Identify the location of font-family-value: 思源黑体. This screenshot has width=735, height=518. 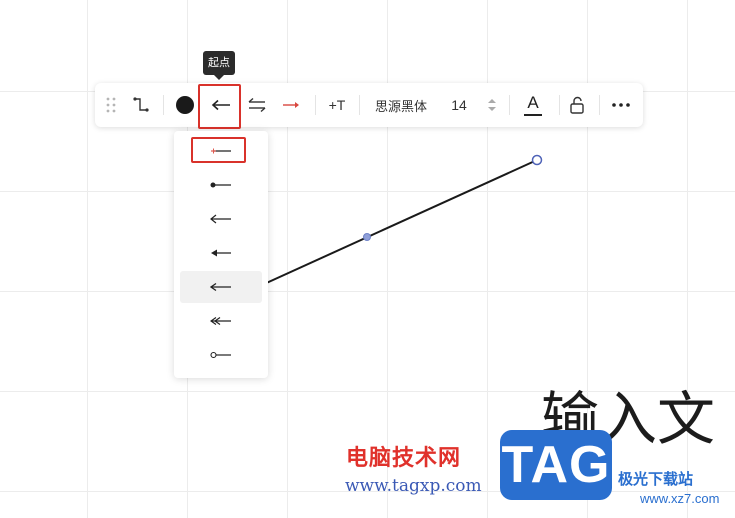
(400, 107).